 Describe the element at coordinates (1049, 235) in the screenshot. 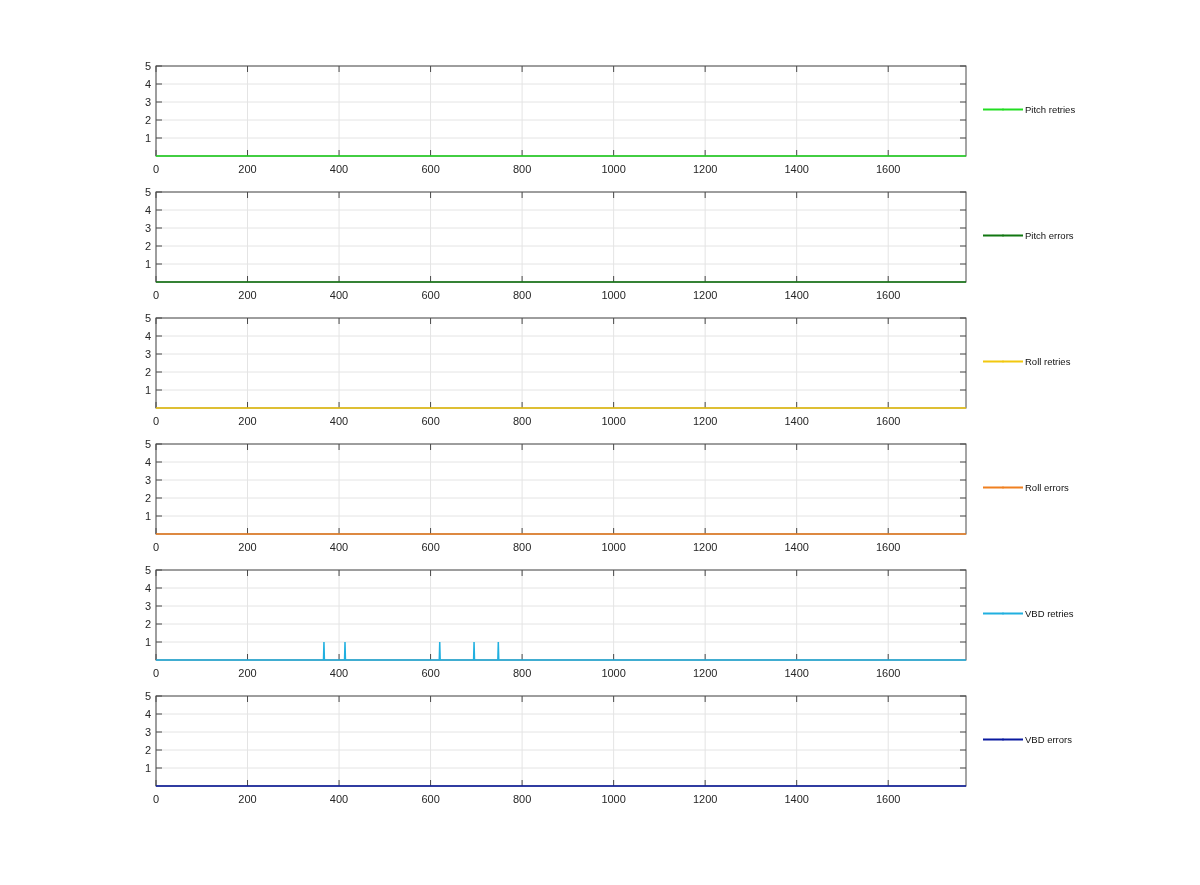

I see `legend-label: Pitch errors` at that location.